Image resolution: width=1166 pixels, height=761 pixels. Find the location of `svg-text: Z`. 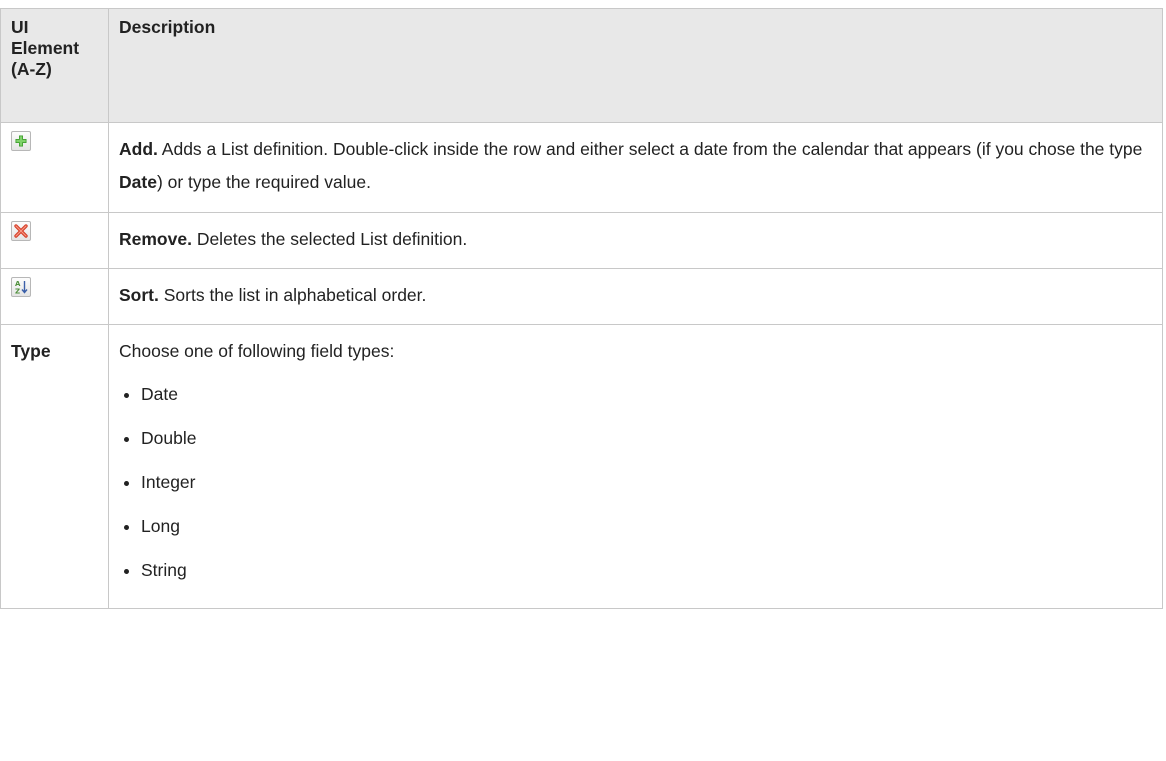

svg-text: Z is located at coordinates (17, 292).